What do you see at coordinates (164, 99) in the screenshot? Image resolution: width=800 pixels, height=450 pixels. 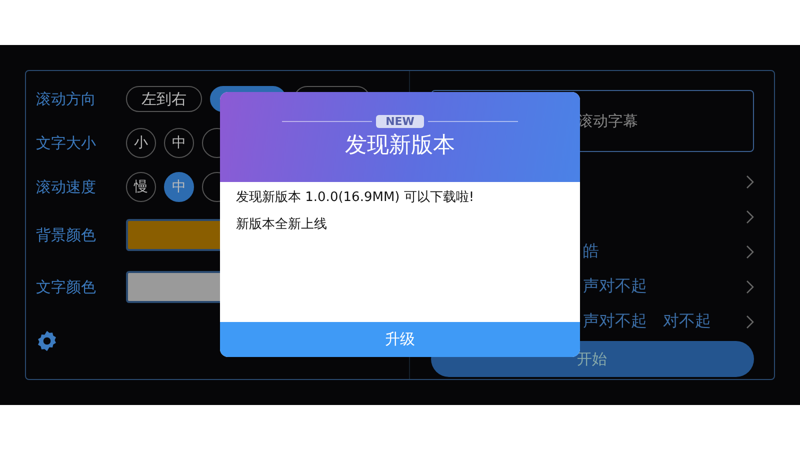 I see `option-pill: 左到右` at bounding box center [164, 99].